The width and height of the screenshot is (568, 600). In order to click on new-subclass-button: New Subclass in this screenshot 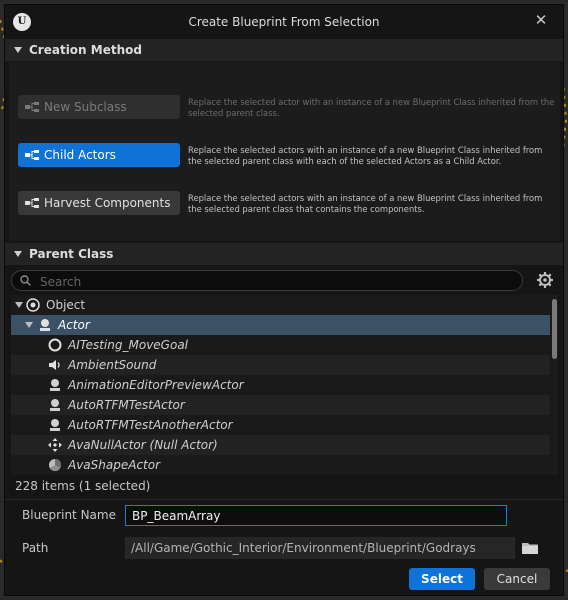, I will do `click(99, 107)`.